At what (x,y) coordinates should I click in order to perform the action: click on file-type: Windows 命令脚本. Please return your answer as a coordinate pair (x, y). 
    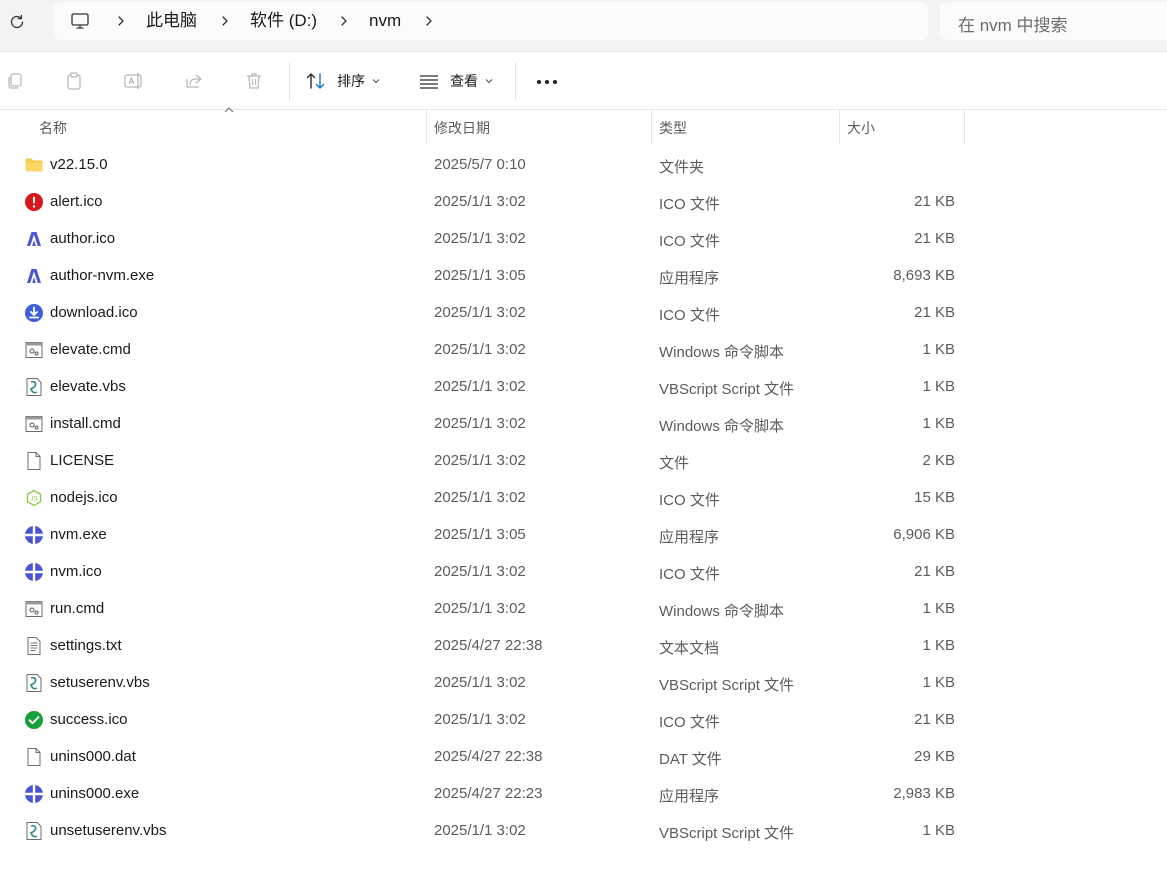
    Looking at the image, I should click on (722, 426).